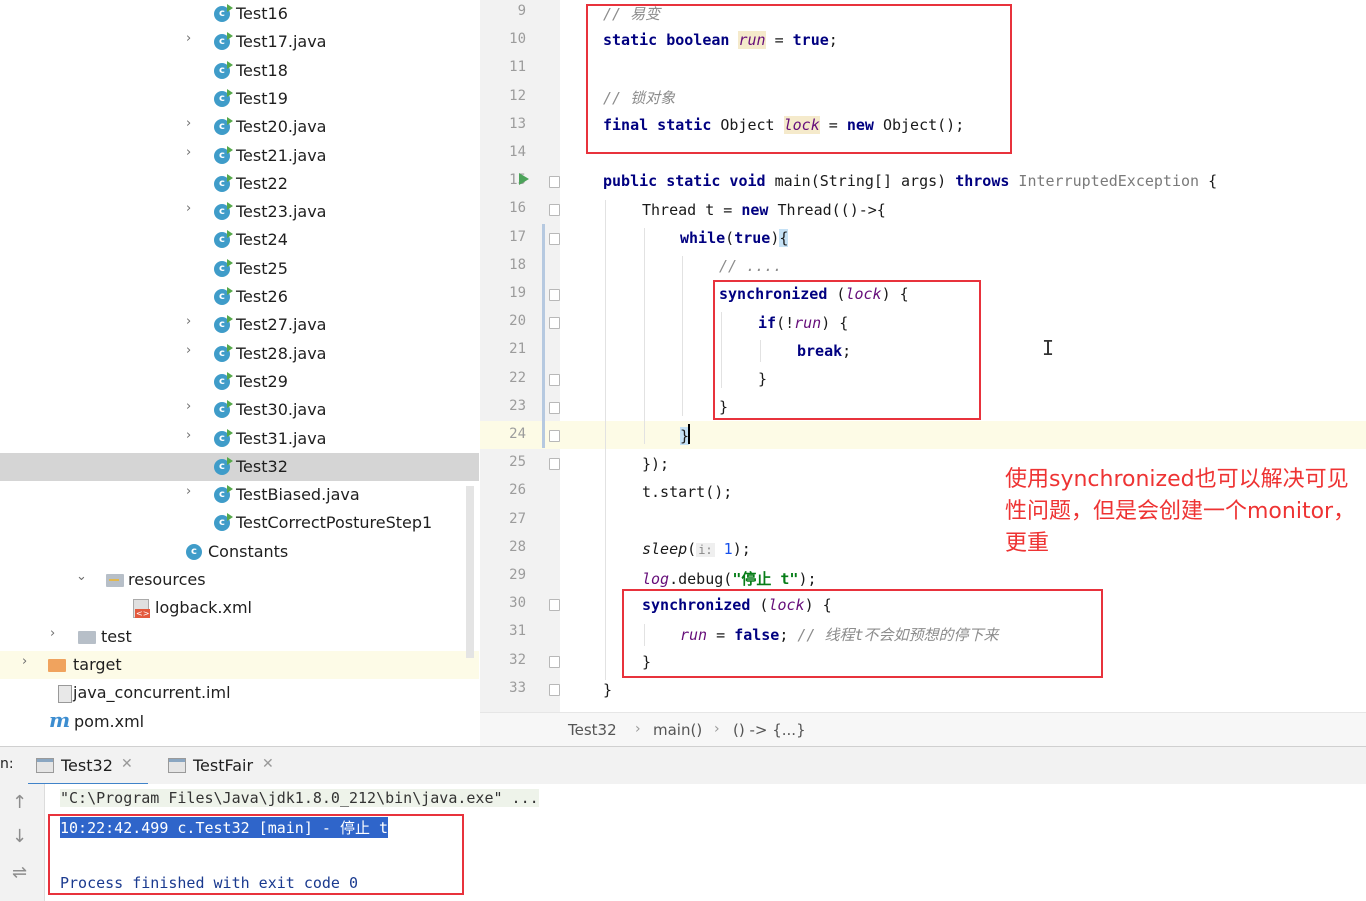 The height and width of the screenshot is (901, 1366). I want to click on tree-item: › c Test21.java, so click(239, 156).